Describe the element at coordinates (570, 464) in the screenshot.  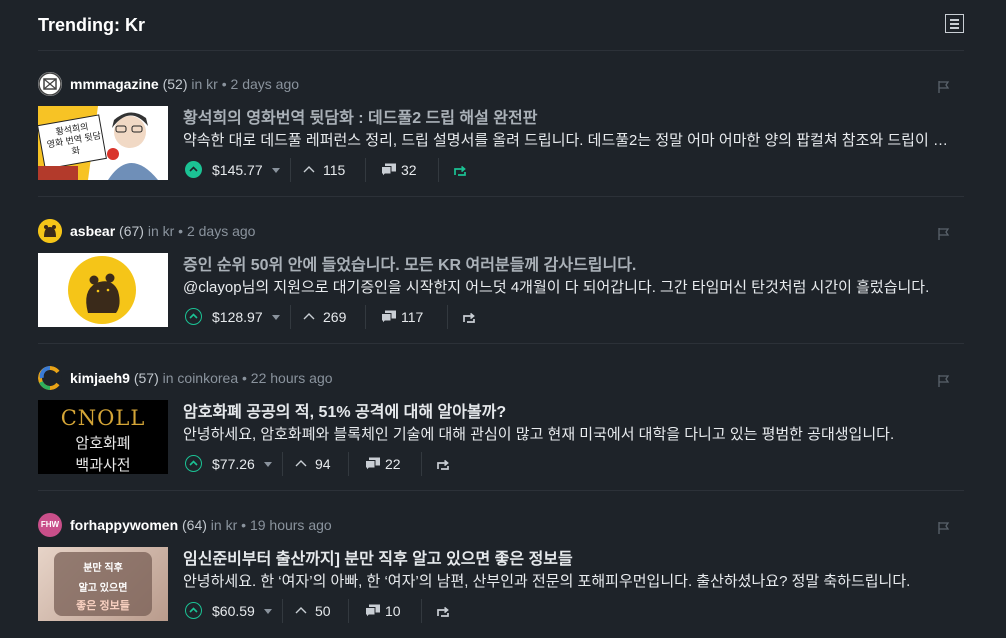
I see `post-footer: $77.26 94 22` at that location.